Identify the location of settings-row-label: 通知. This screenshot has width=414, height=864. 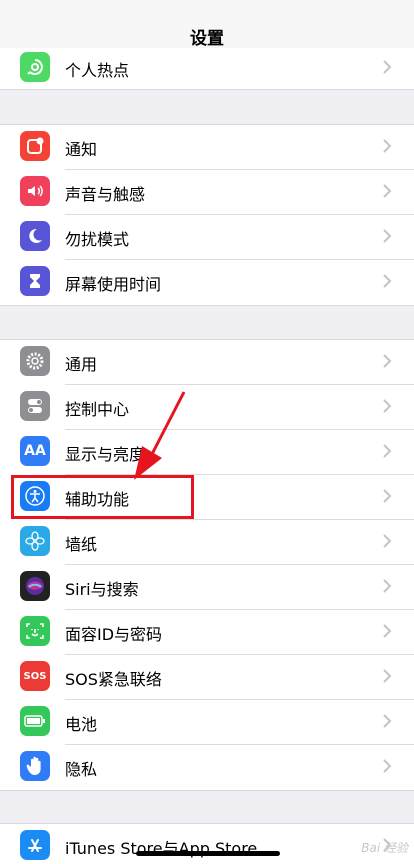
(81, 149).